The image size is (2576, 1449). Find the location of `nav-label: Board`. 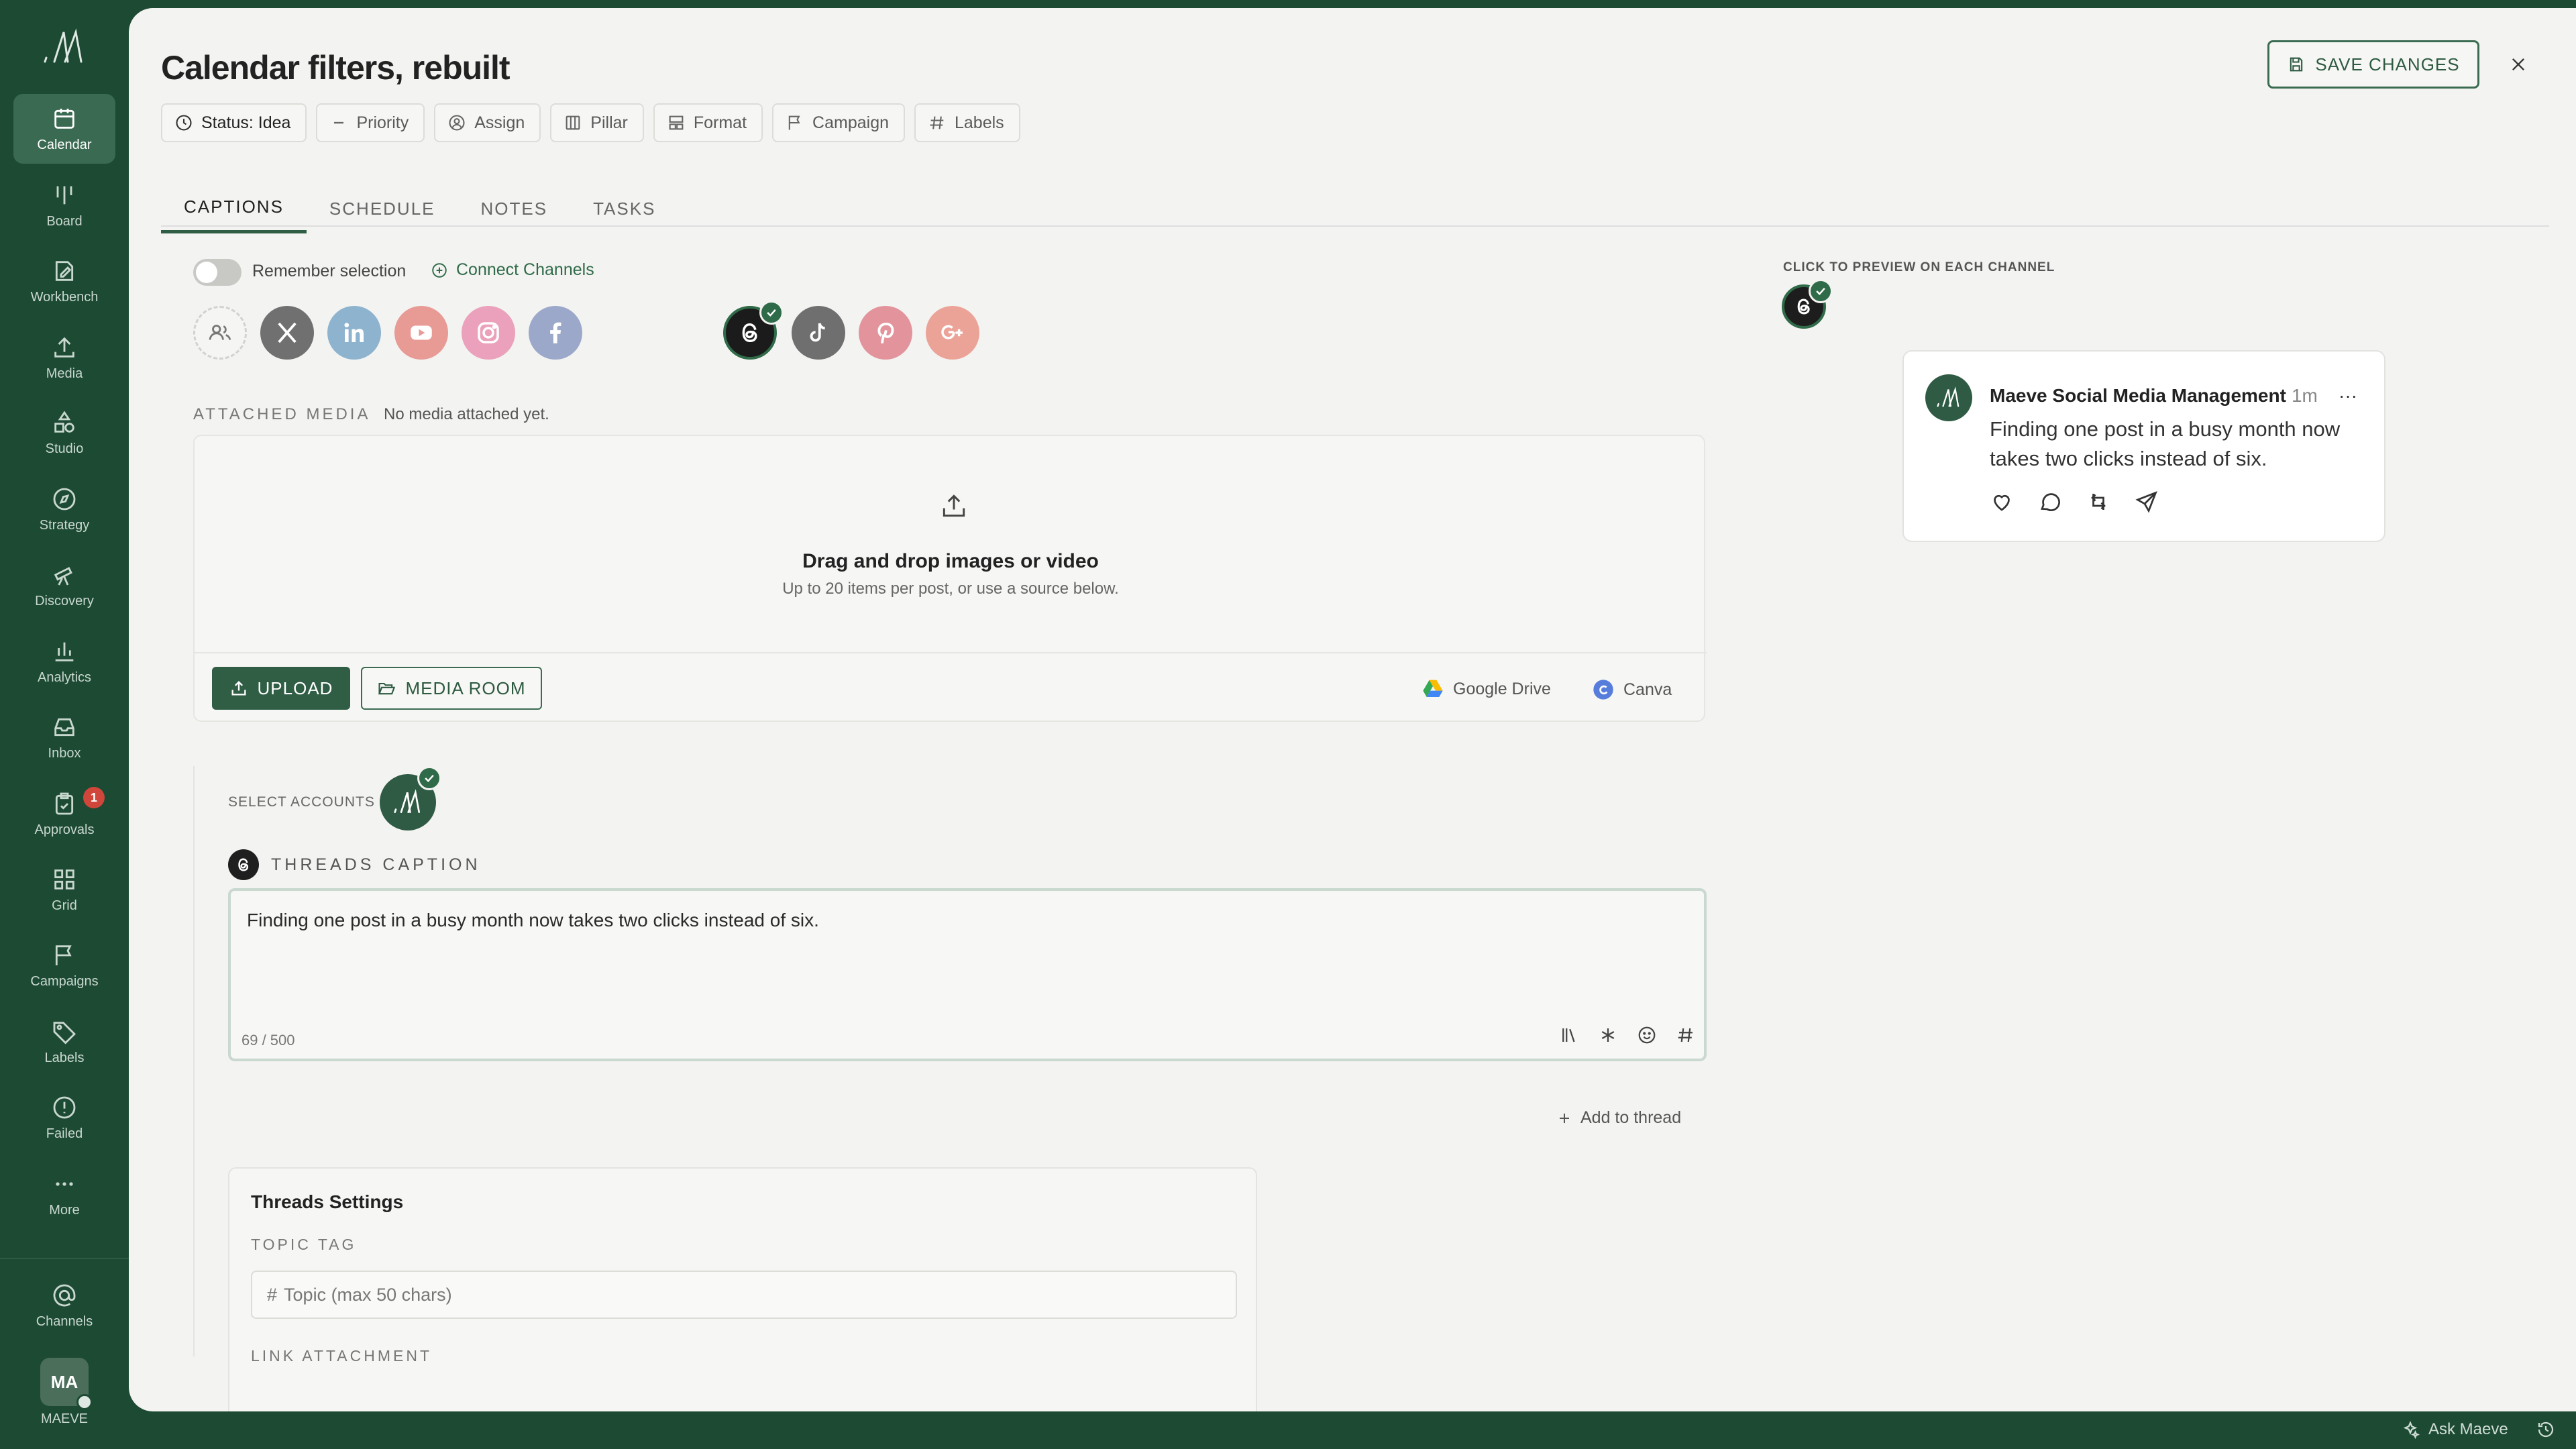

nav-label: Board is located at coordinates (64, 221).